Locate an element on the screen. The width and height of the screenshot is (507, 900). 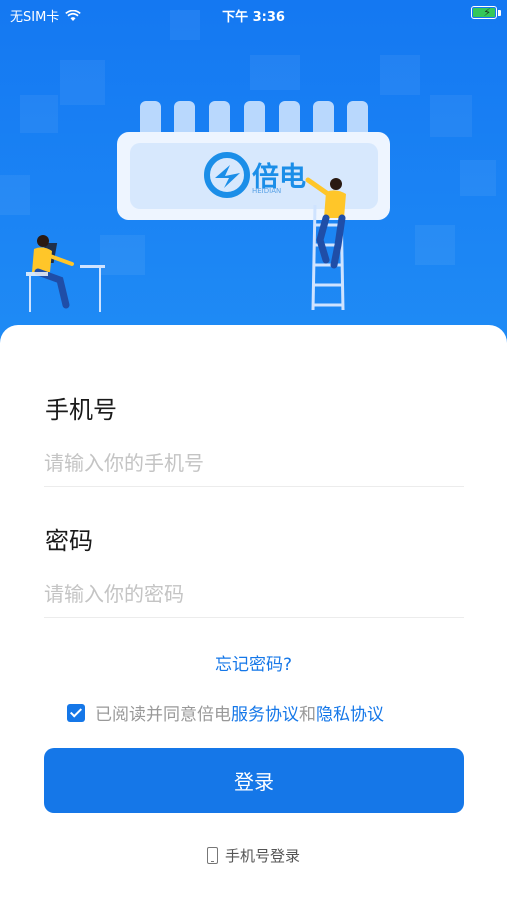
phone-login-label: 手机号登录 is located at coordinates (262, 856).